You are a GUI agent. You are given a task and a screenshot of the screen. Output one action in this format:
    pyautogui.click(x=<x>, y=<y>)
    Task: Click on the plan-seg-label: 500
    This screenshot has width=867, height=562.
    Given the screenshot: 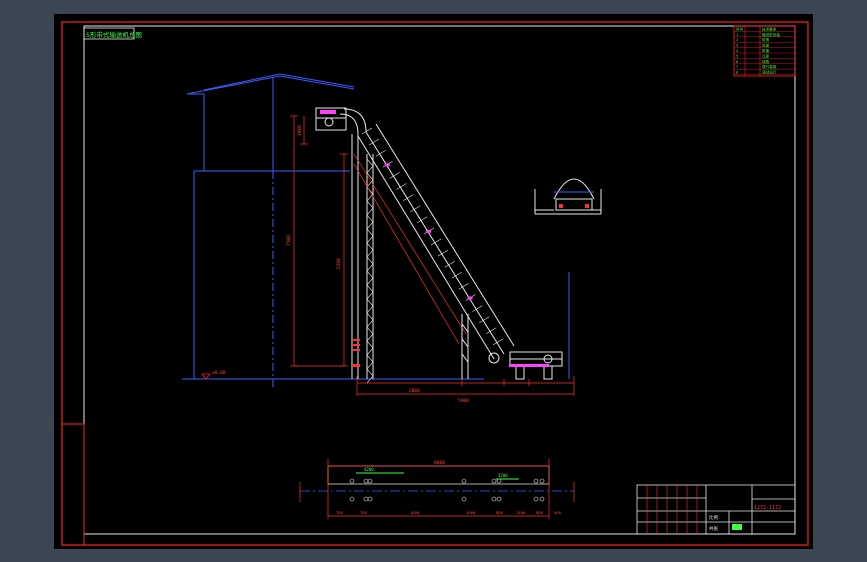 What is the action you would take?
    pyautogui.click(x=558, y=512)
    